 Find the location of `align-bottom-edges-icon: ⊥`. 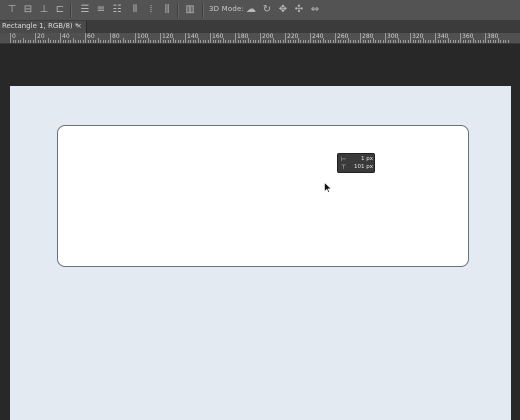

align-bottom-edges-icon: ⊥ is located at coordinates (44, 10).